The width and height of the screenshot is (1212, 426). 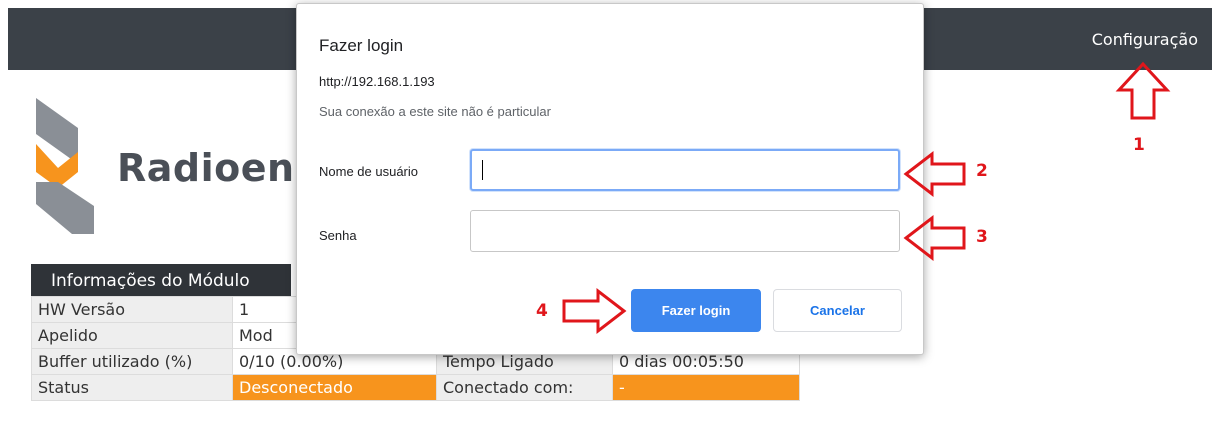 What do you see at coordinates (685, 170) in the screenshot?
I see `username-input` at bounding box center [685, 170].